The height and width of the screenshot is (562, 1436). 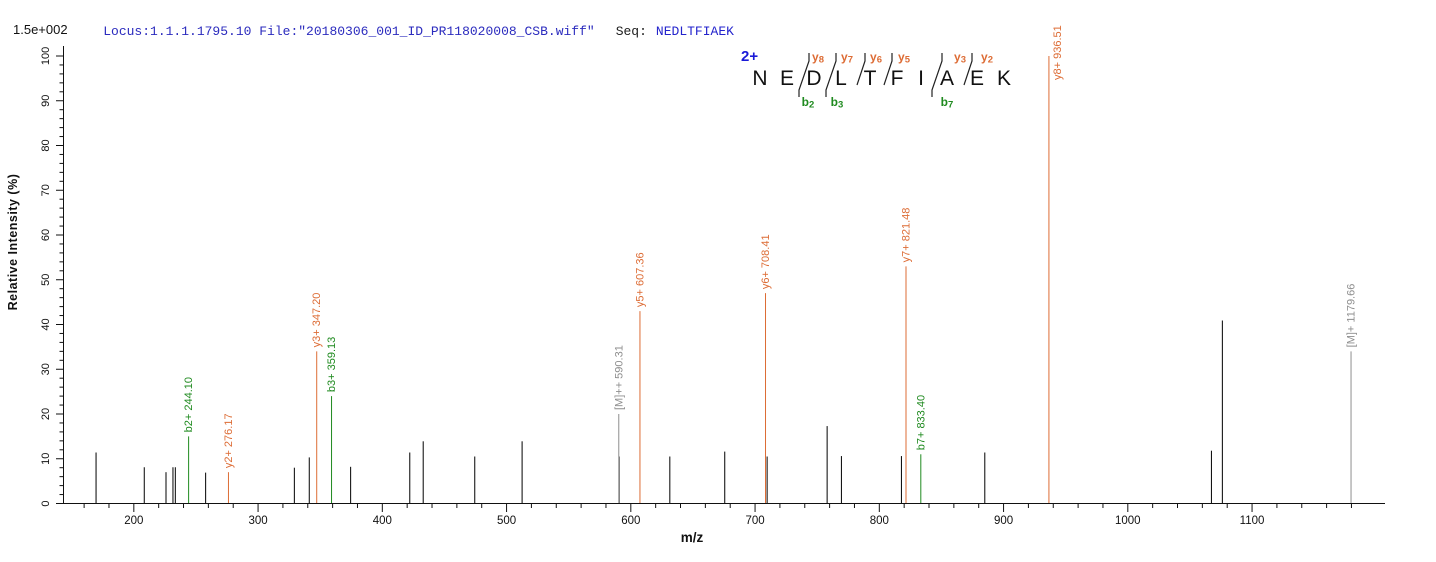 I want to click on x-tick-label: 600, so click(x=630, y=521).